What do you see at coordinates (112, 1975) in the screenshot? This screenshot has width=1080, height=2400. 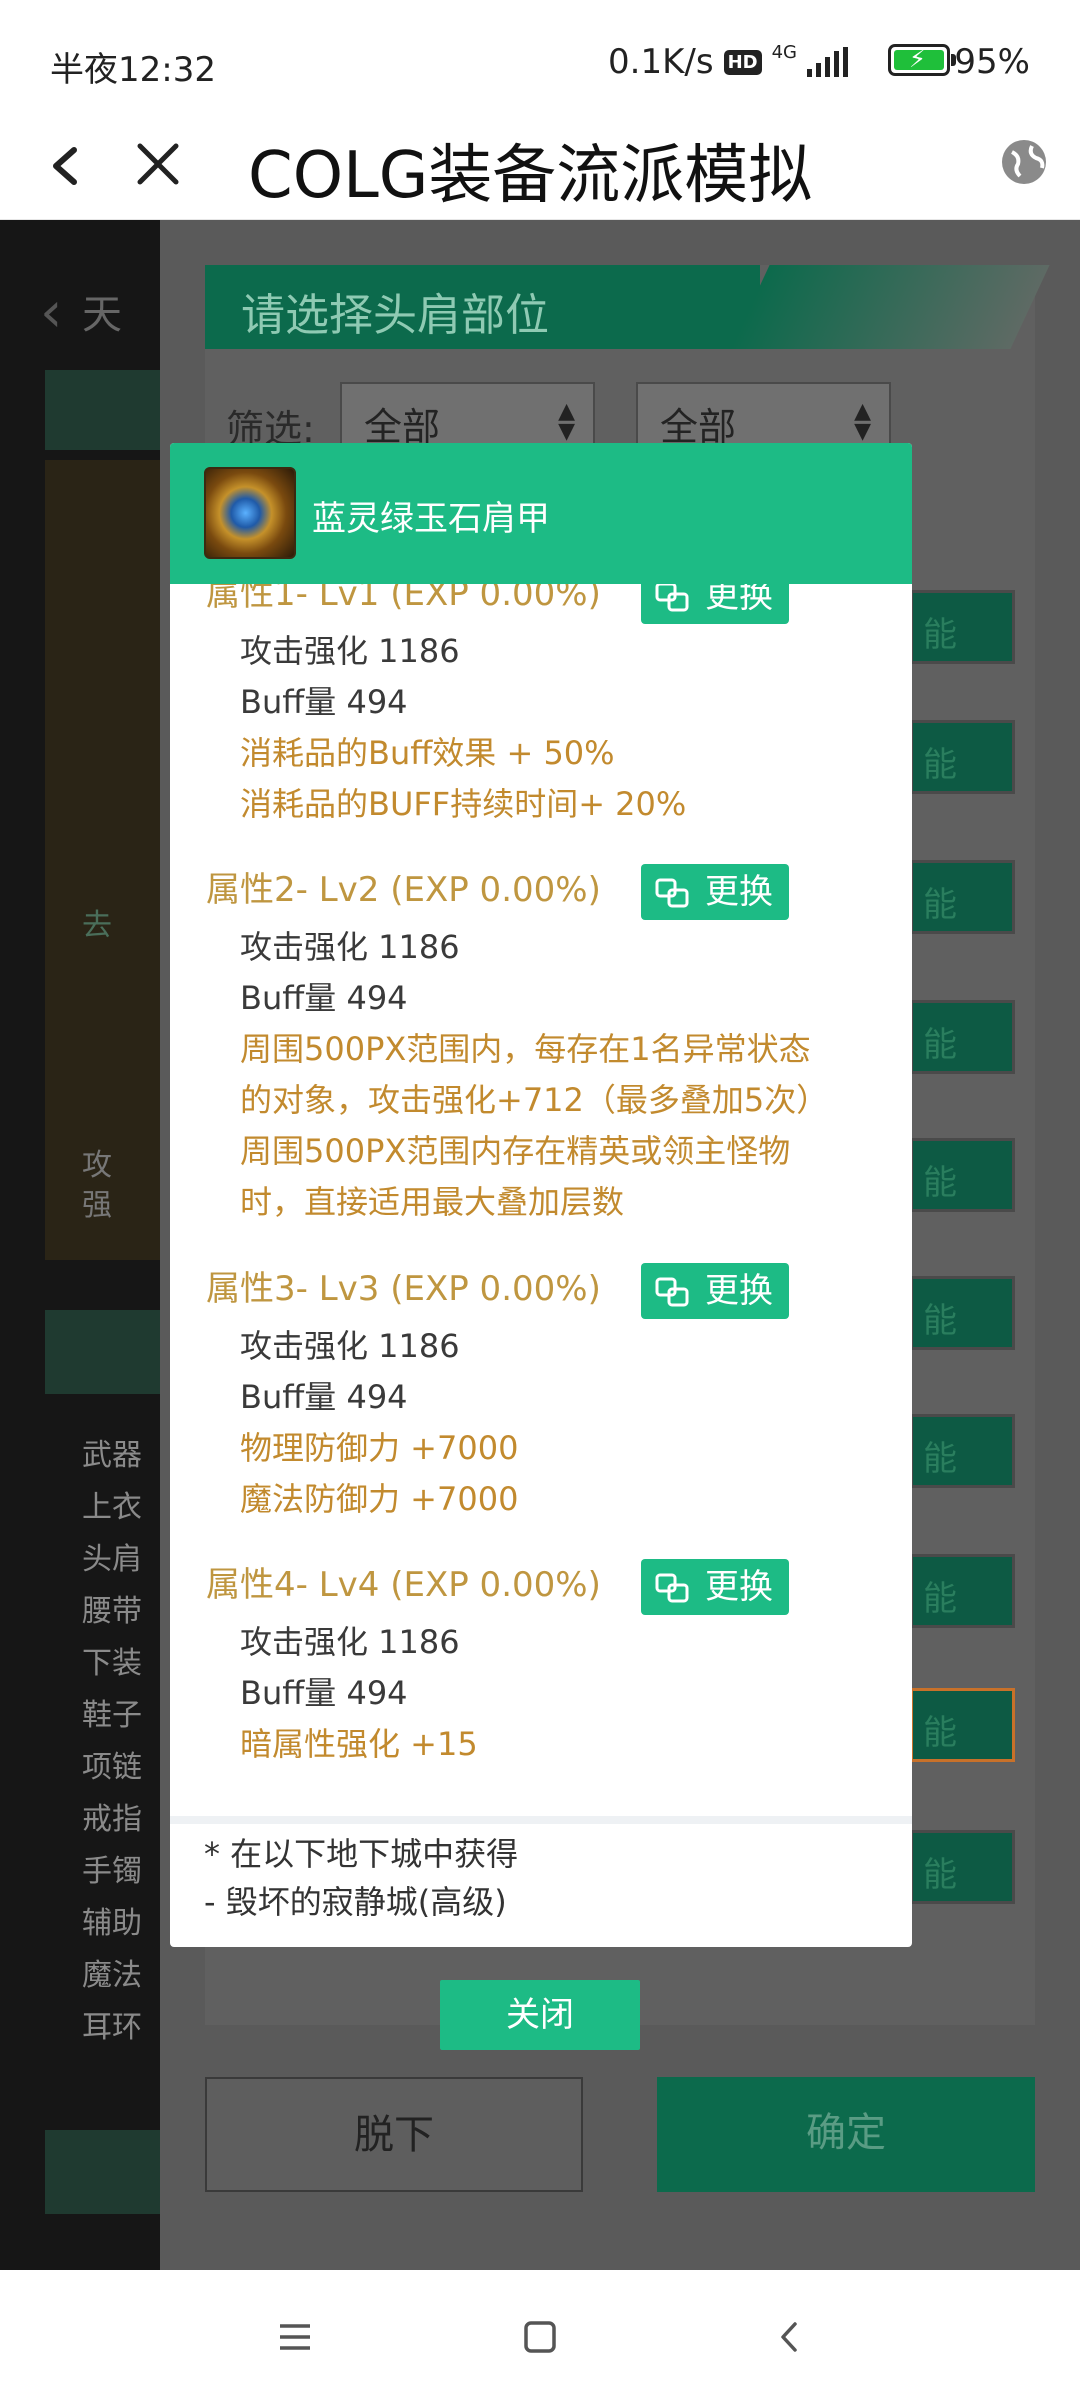 I see `list-item: 魔法` at bounding box center [112, 1975].